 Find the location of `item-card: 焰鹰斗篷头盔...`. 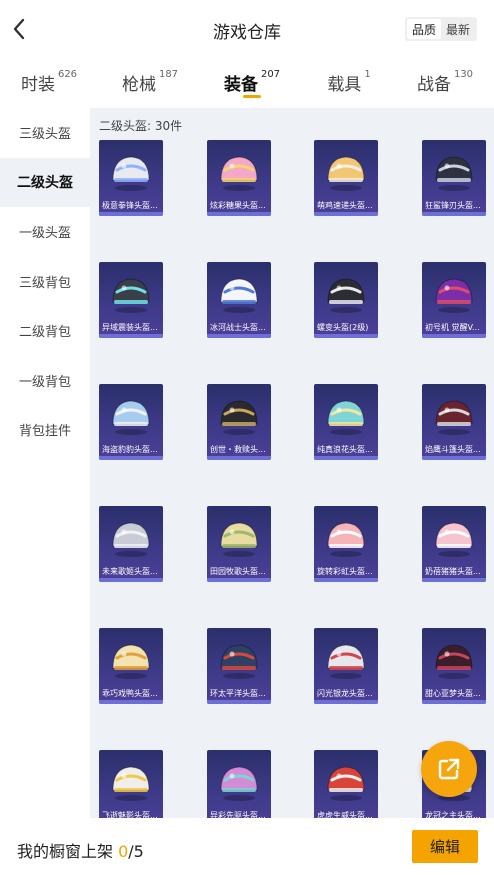

item-card: 焰鹰斗篷头盔... is located at coordinates (454, 422).